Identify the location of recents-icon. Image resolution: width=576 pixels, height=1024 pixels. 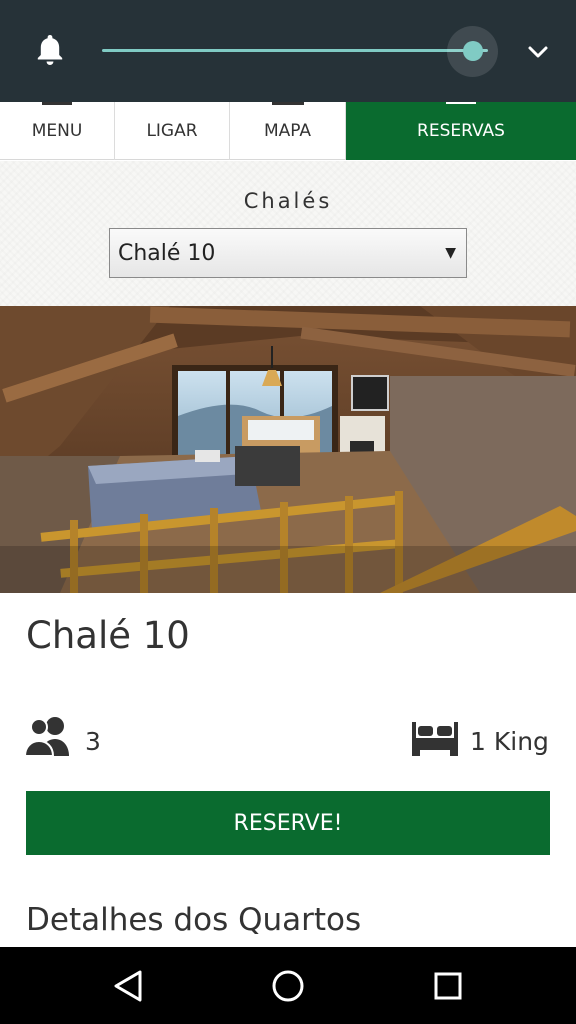
(448, 986).